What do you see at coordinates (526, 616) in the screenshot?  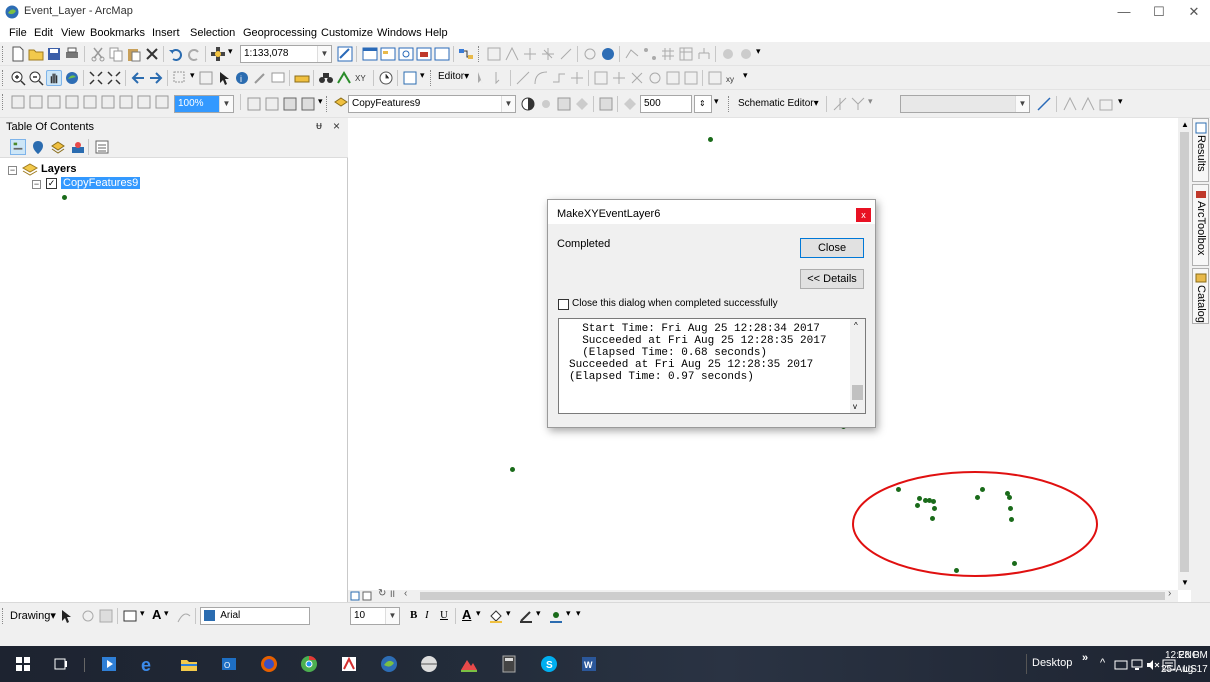 I see `line-color-icon` at bounding box center [526, 616].